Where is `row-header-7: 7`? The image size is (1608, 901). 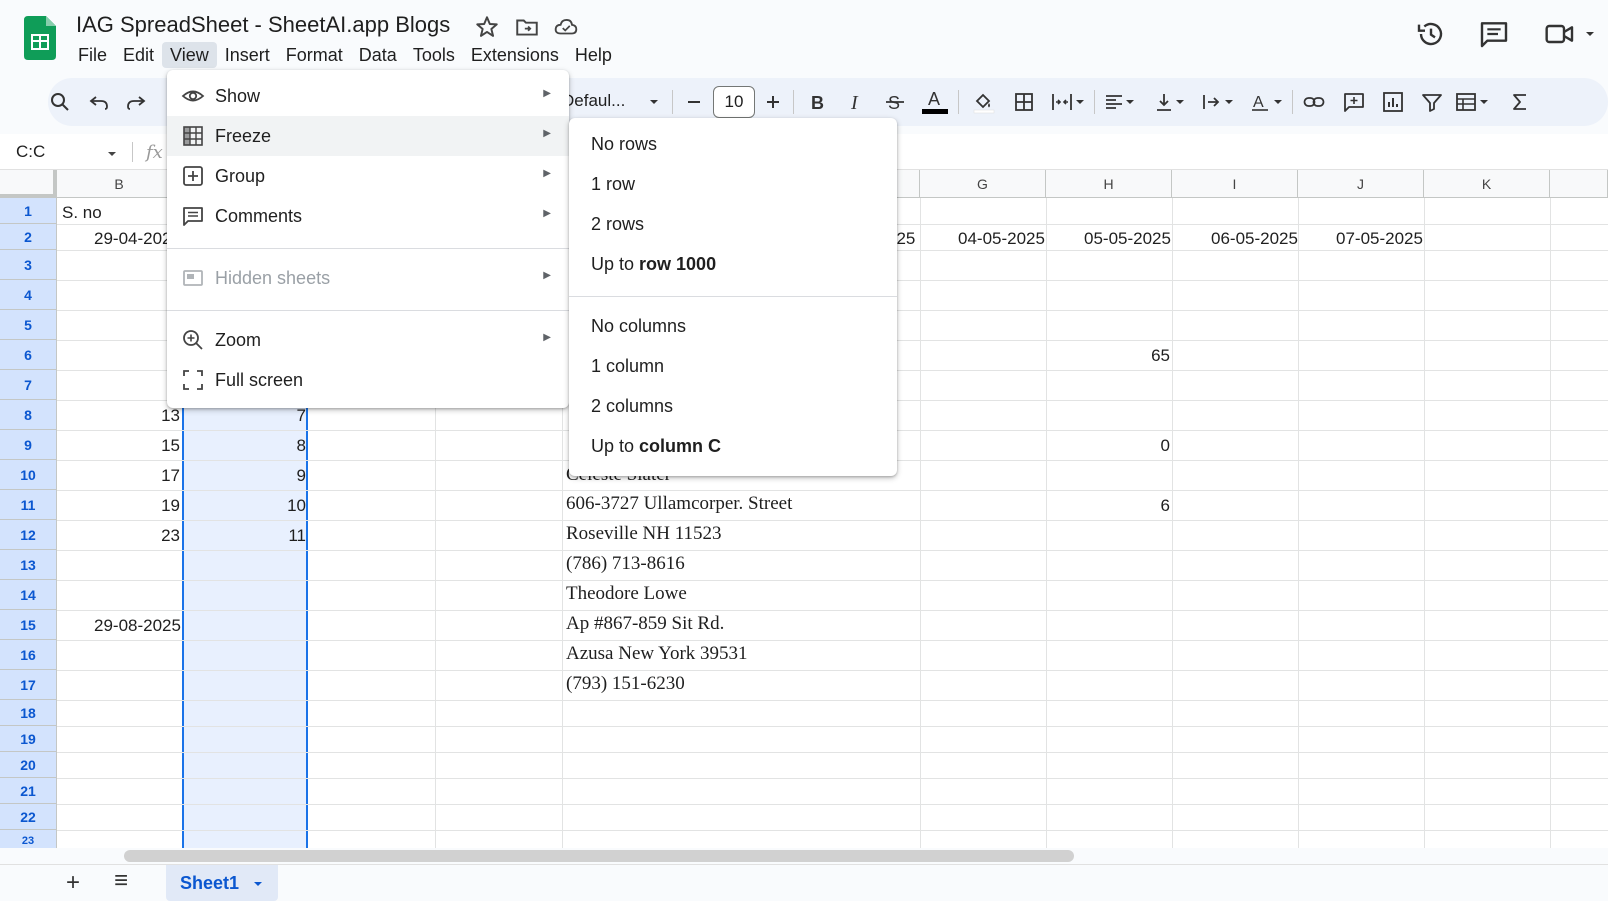 row-header-7: 7 is located at coordinates (28, 385).